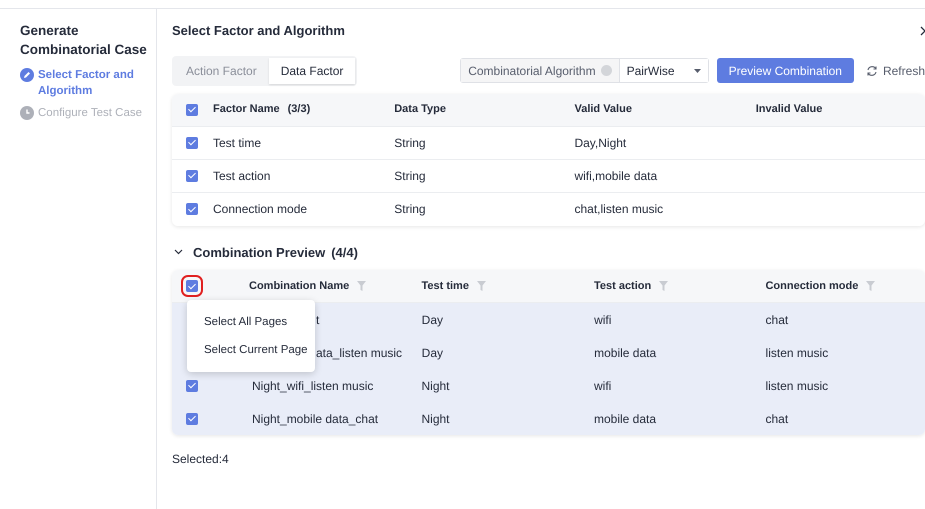 The height and width of the screenshot is (509, 925). Describe the element at coordinates (251, 322) in the screenshot. I see `menu-item: Select All Pages` at that location.